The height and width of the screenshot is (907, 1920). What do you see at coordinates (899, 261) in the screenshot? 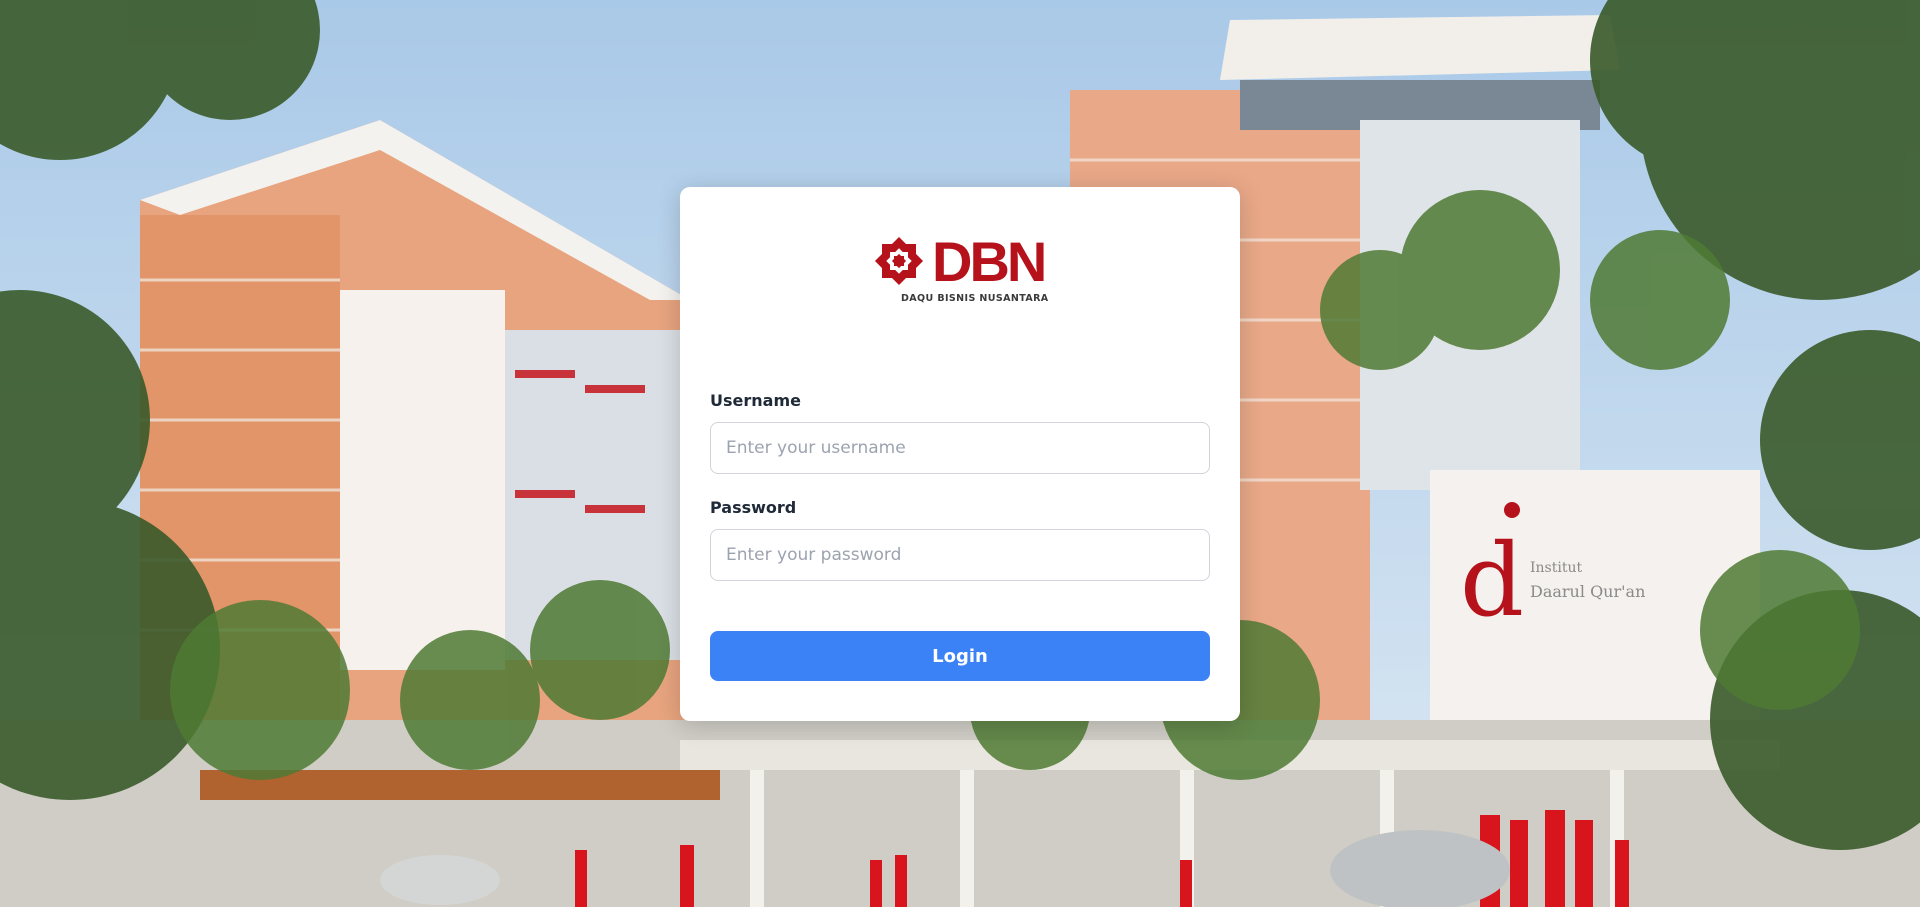
I see `star-emblem-icon` at bounding box center [899, 261].